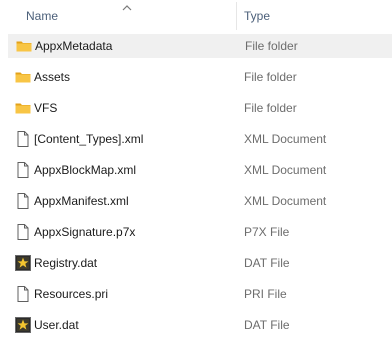  What do you see at coordinates (200, 325) in the screenshot?
I see `file-row: User.dat DAT File` at bounding box center [200, 325].